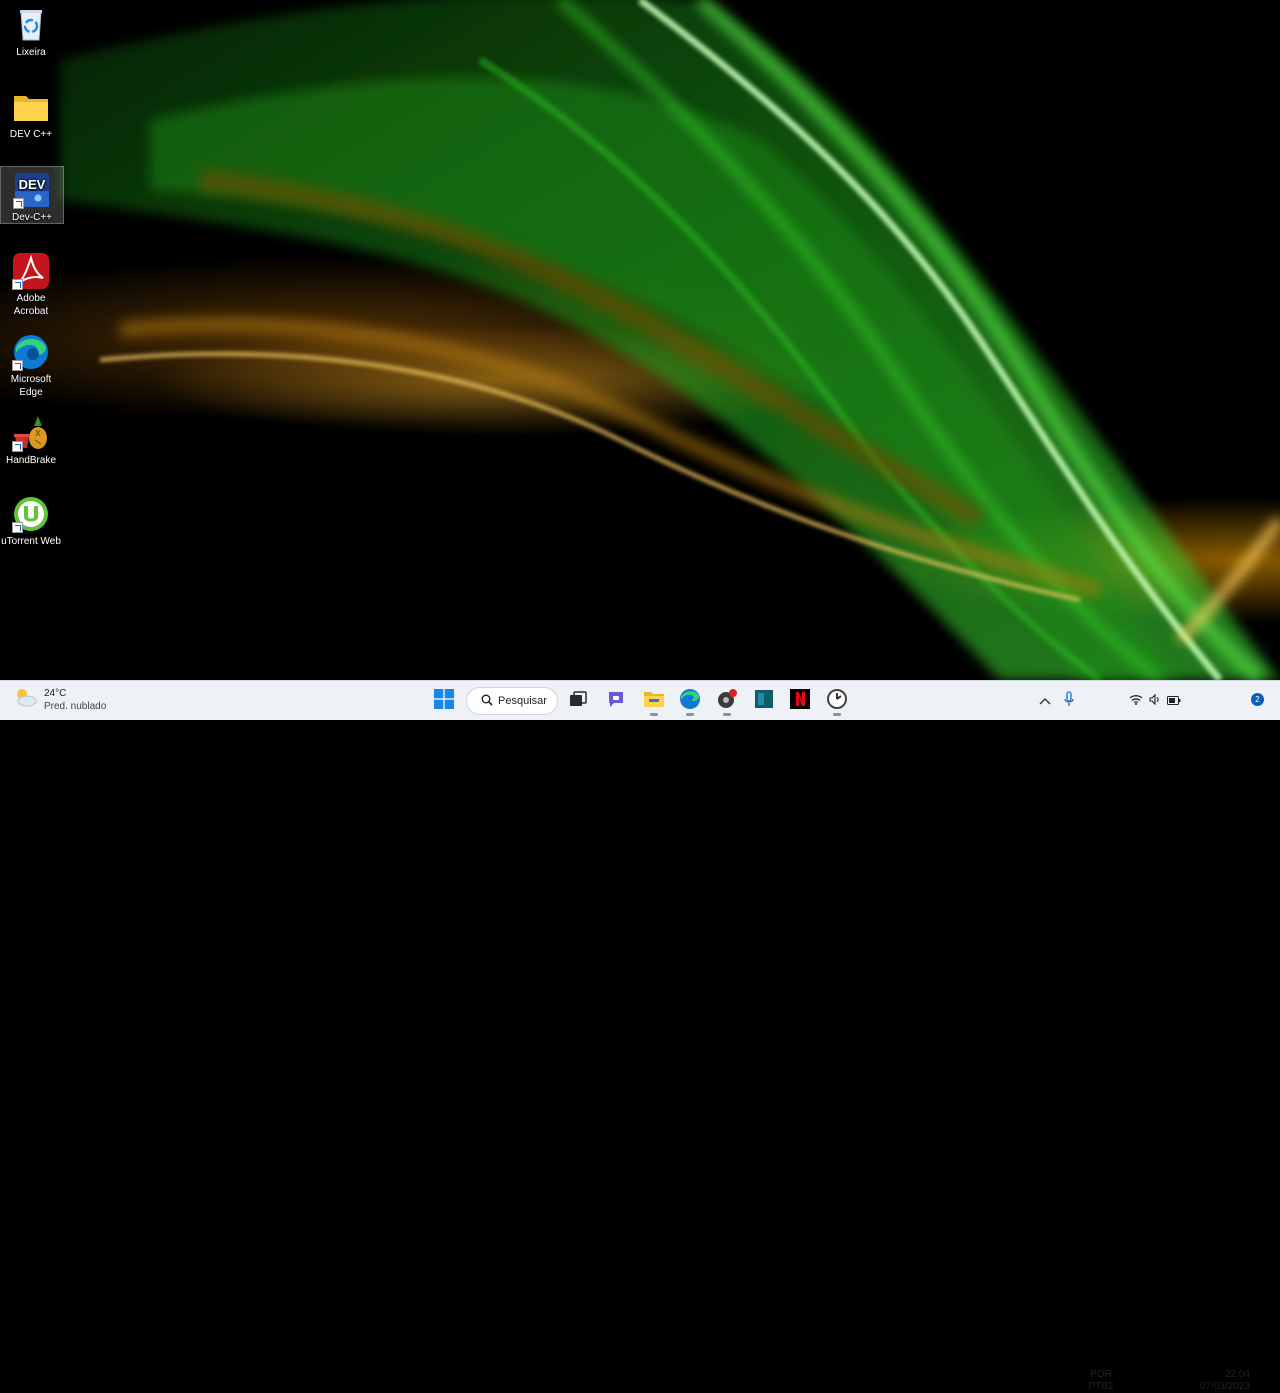 This screenshot has height=1393, width=1280. Describe the element at coordinates (522, 701) in the screenshot. I see `search-label: Pesquisar` at that location.